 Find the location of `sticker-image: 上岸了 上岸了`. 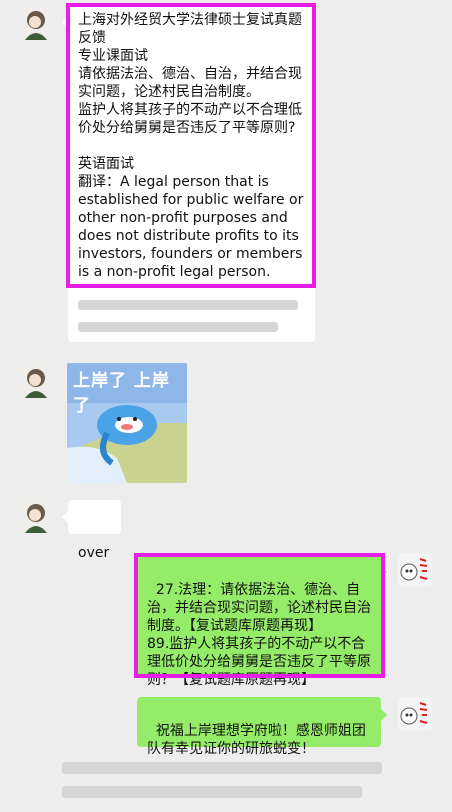

sticker-image: 上岸了 上岸了 is located at coordinates (127, 423).